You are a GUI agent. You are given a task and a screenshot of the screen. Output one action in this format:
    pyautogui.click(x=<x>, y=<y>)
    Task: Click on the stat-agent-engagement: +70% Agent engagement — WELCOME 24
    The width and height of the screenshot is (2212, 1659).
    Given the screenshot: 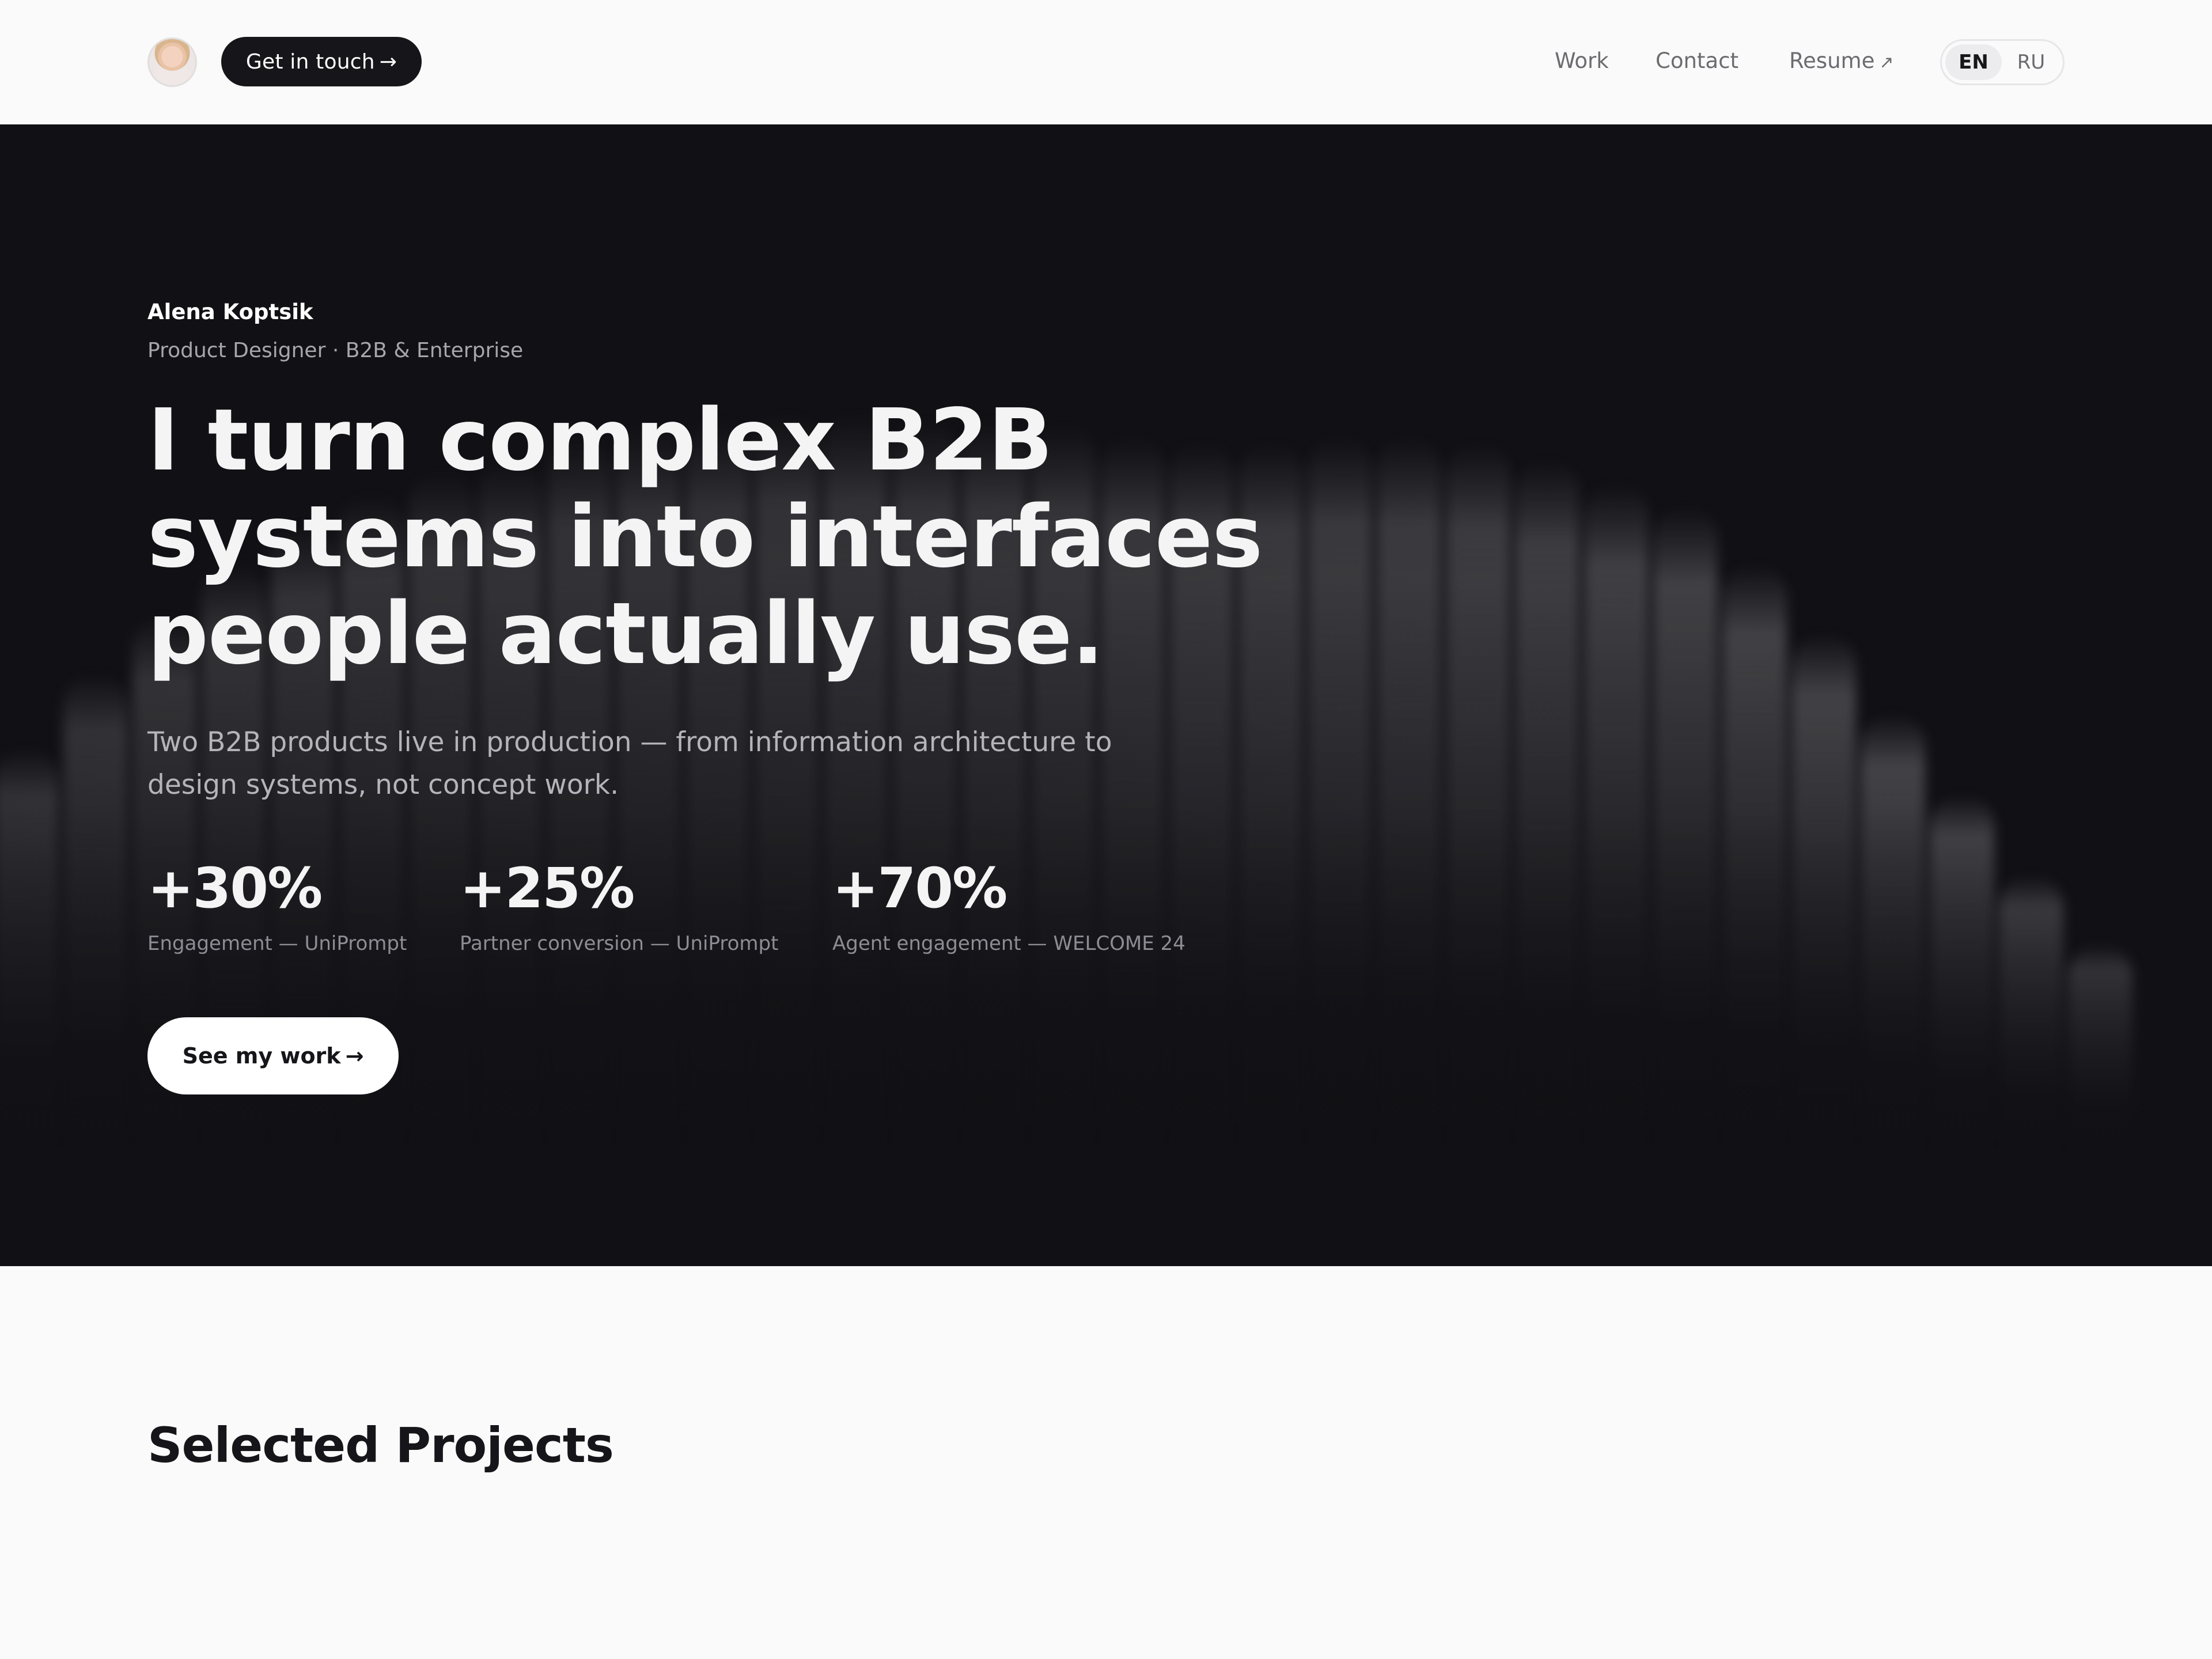 What is the action you would take?
    pyautogui.click(x=1008, y=907)
    